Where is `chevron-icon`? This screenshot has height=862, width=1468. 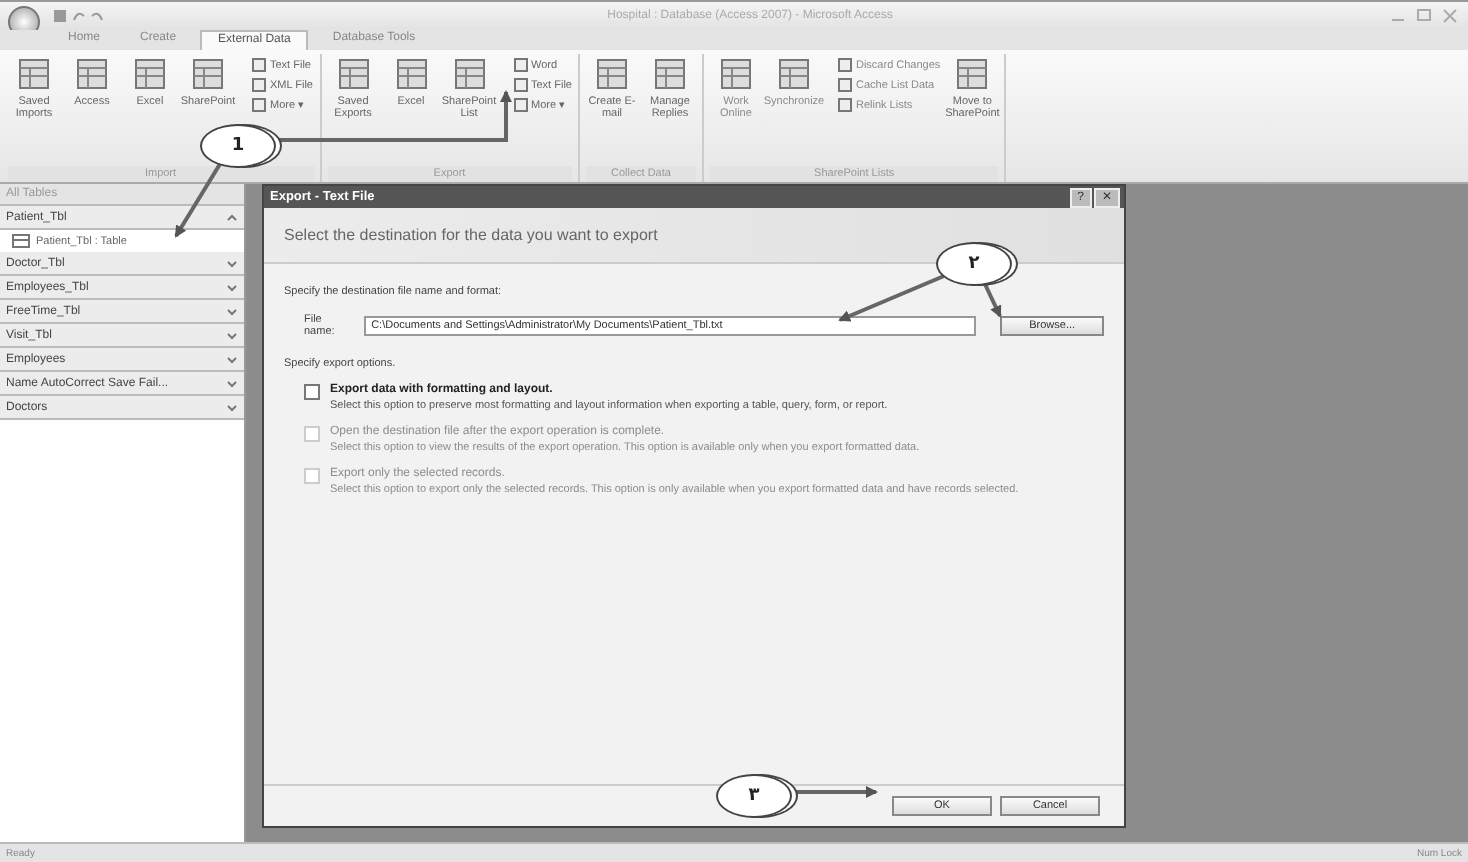
chevron-icon is located at coordinates (232, 217).